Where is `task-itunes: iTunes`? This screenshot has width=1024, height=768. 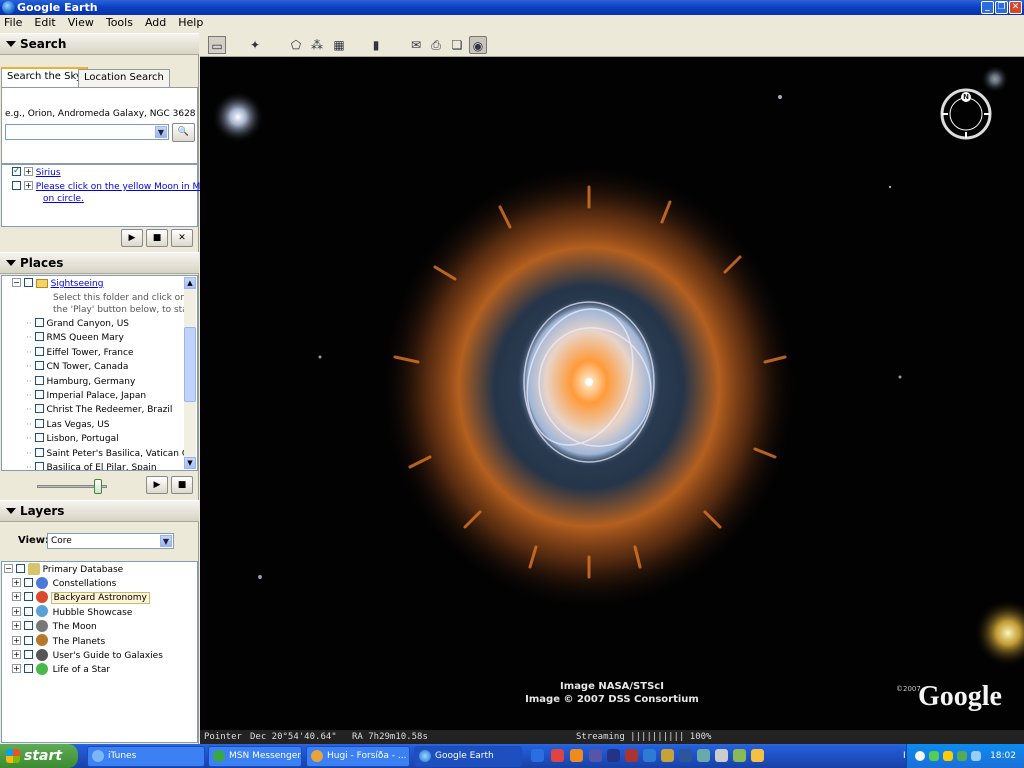
task-itunes: iTunes is located at coordinates (146, 756).